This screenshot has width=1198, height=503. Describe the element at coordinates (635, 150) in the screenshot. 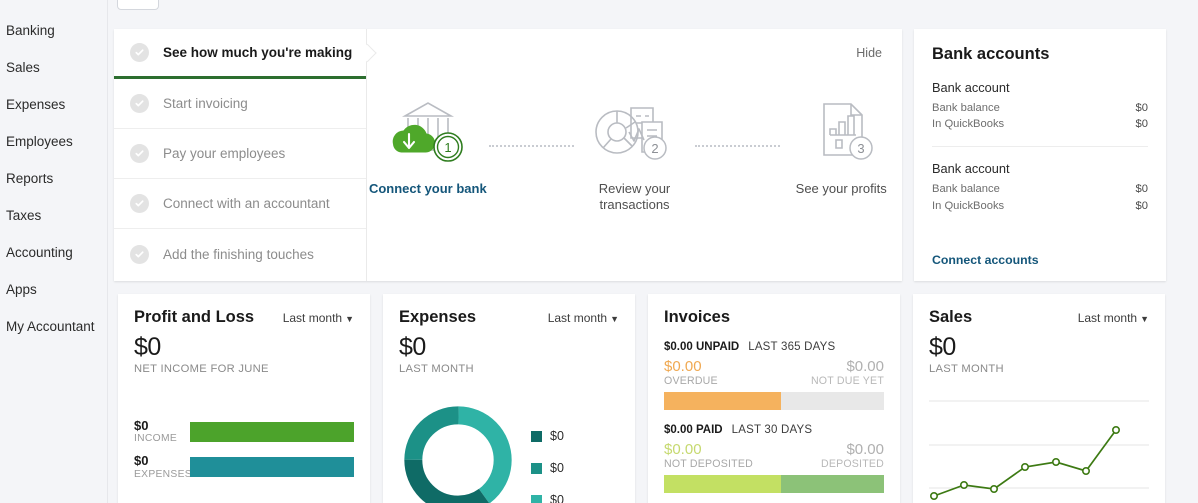

I see `setup-step-2: 2 Review your transactions` at that location.